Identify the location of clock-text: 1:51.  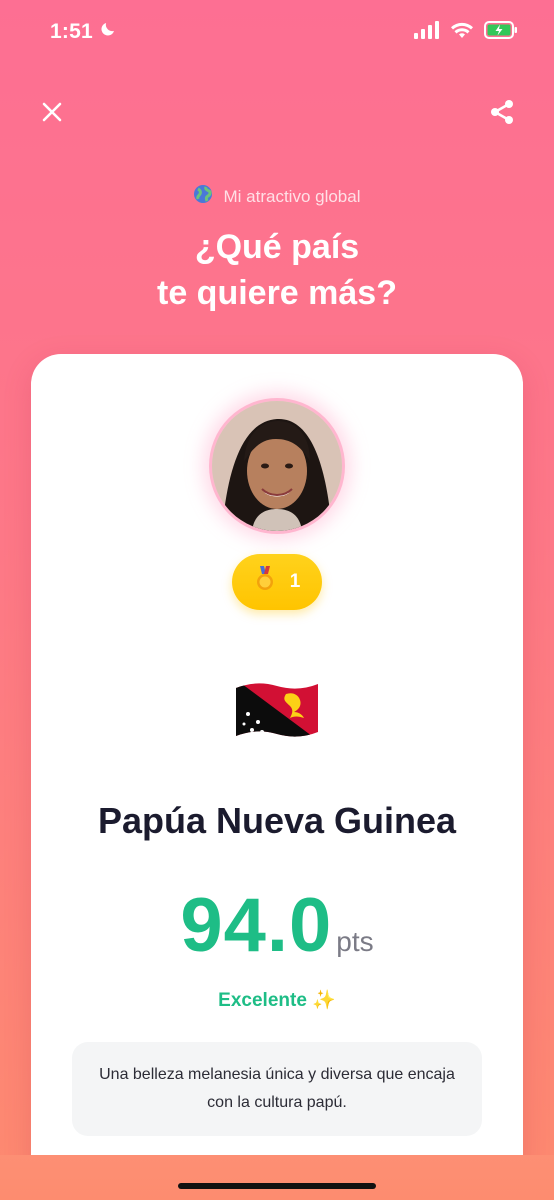
(71, 31).